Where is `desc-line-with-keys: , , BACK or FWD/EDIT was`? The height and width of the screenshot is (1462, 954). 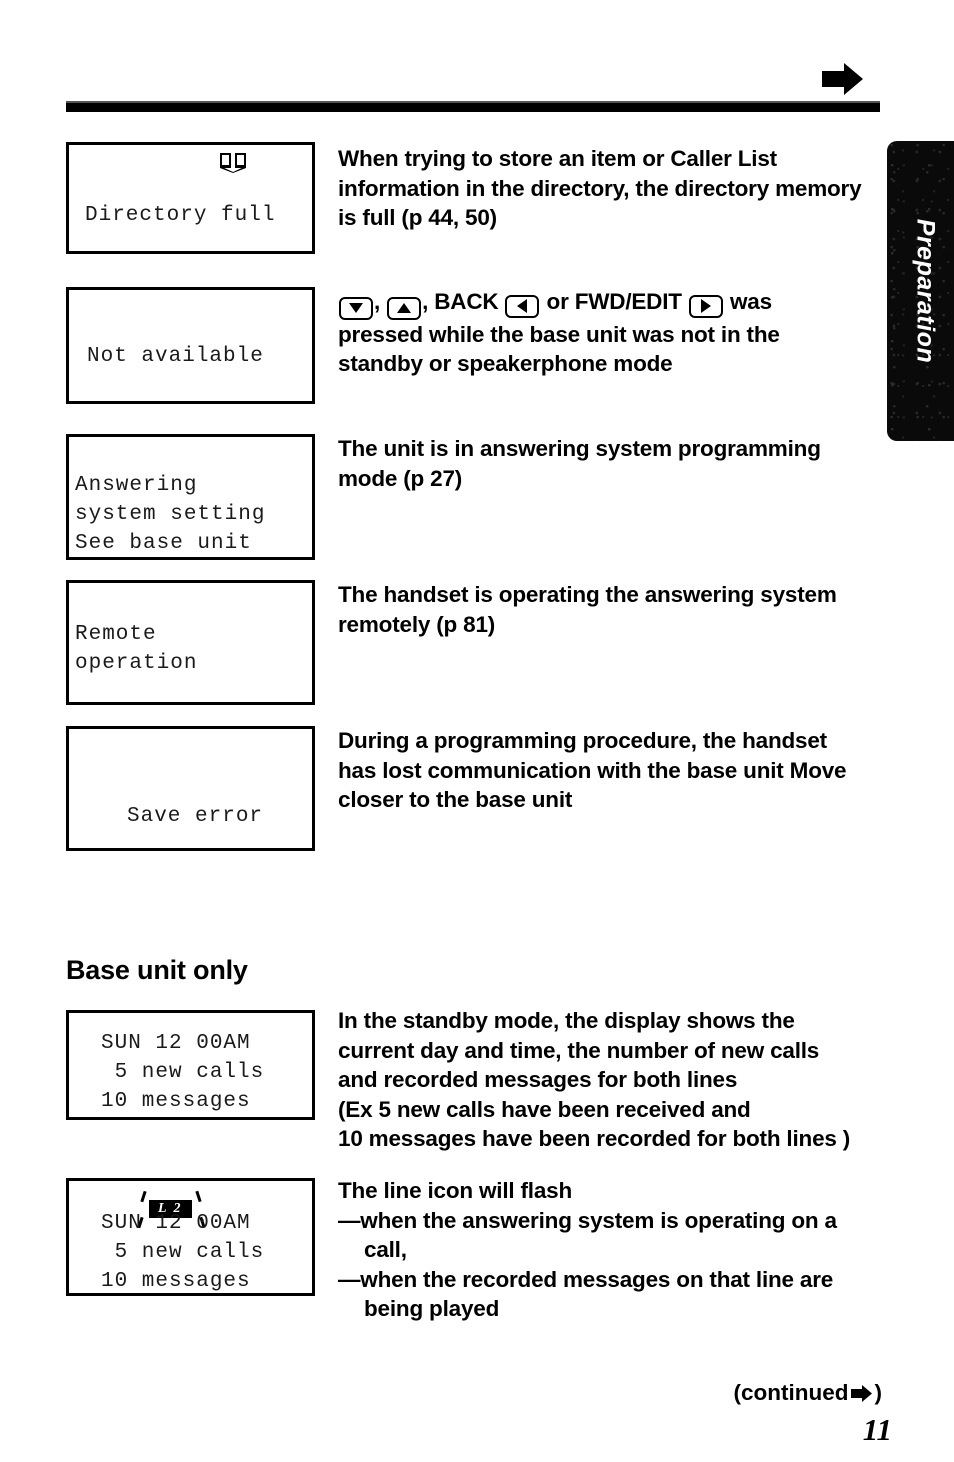
desc-line-with-keys: , , BACK or FWD/EDIT was is located at coordinates (610, 303).